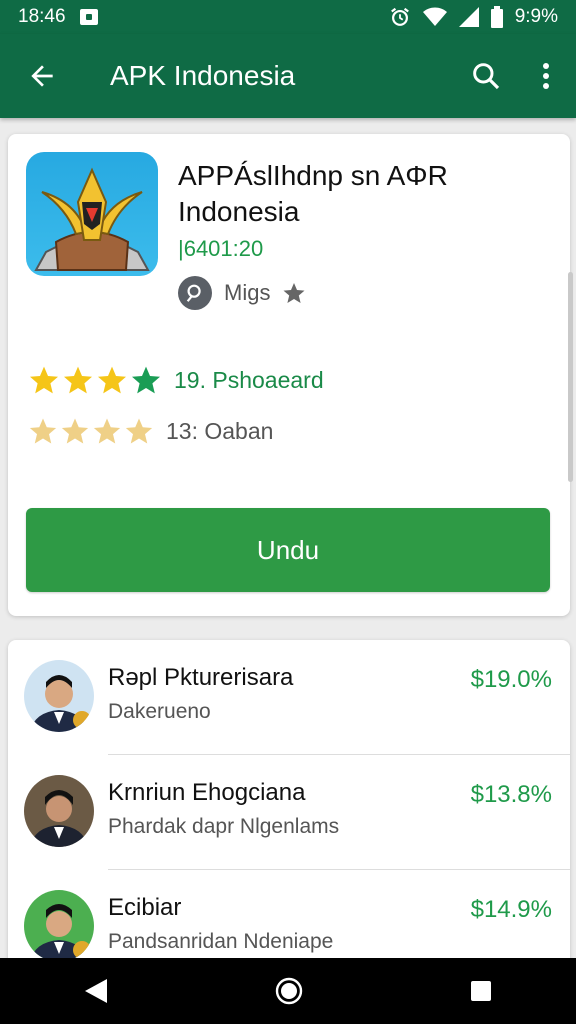 The height and width of the screenshot is (1024, 576). Describe the element at coordinates (88, 17) in the screenshot. I see `image-notification-icon` at that location.